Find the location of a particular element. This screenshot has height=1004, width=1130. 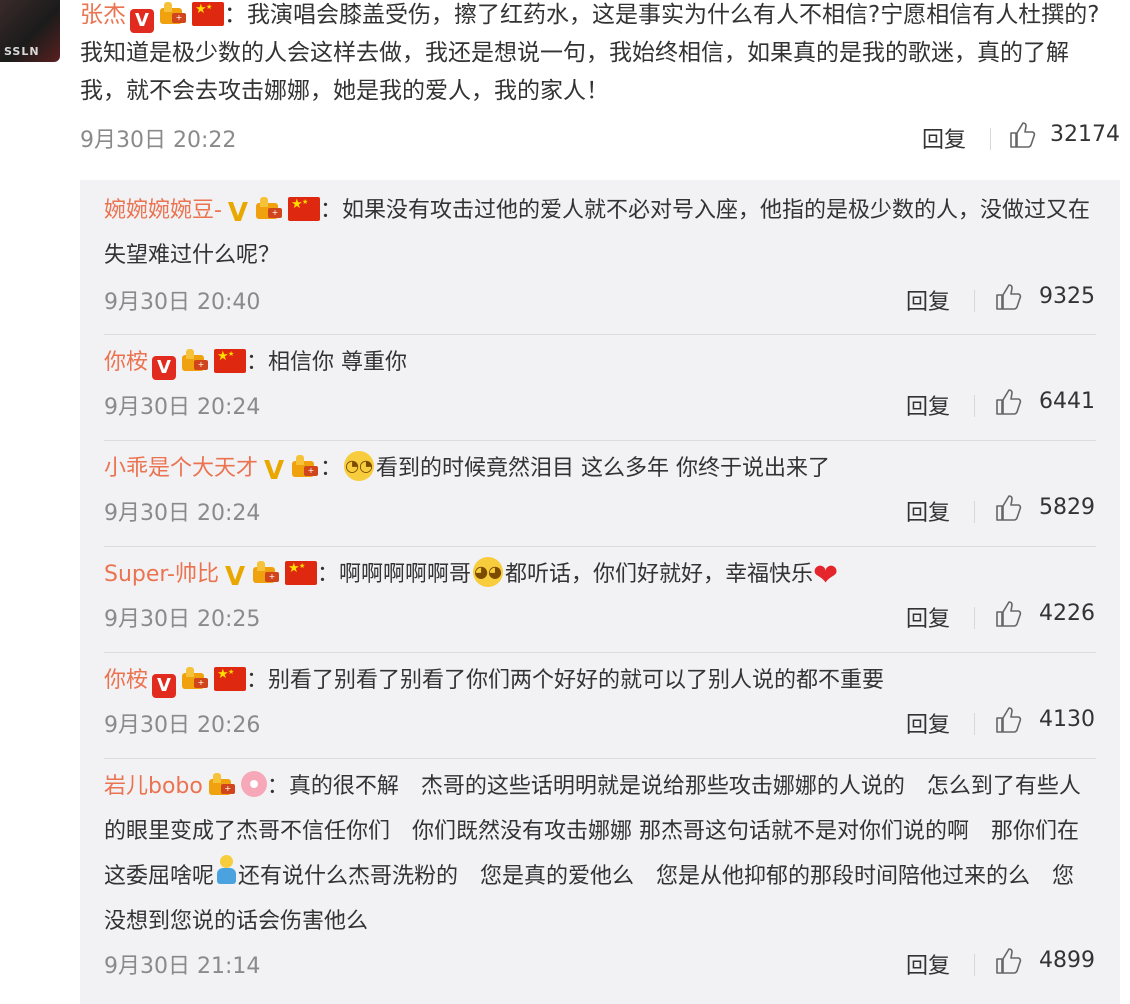

reply-username: 岩儿bobo is located at coordinates (153, 786).